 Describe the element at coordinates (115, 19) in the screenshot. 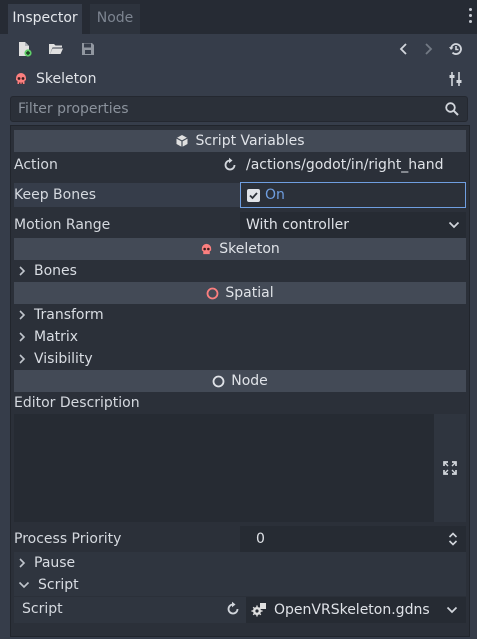

I see `tab-node: Node` at that location.